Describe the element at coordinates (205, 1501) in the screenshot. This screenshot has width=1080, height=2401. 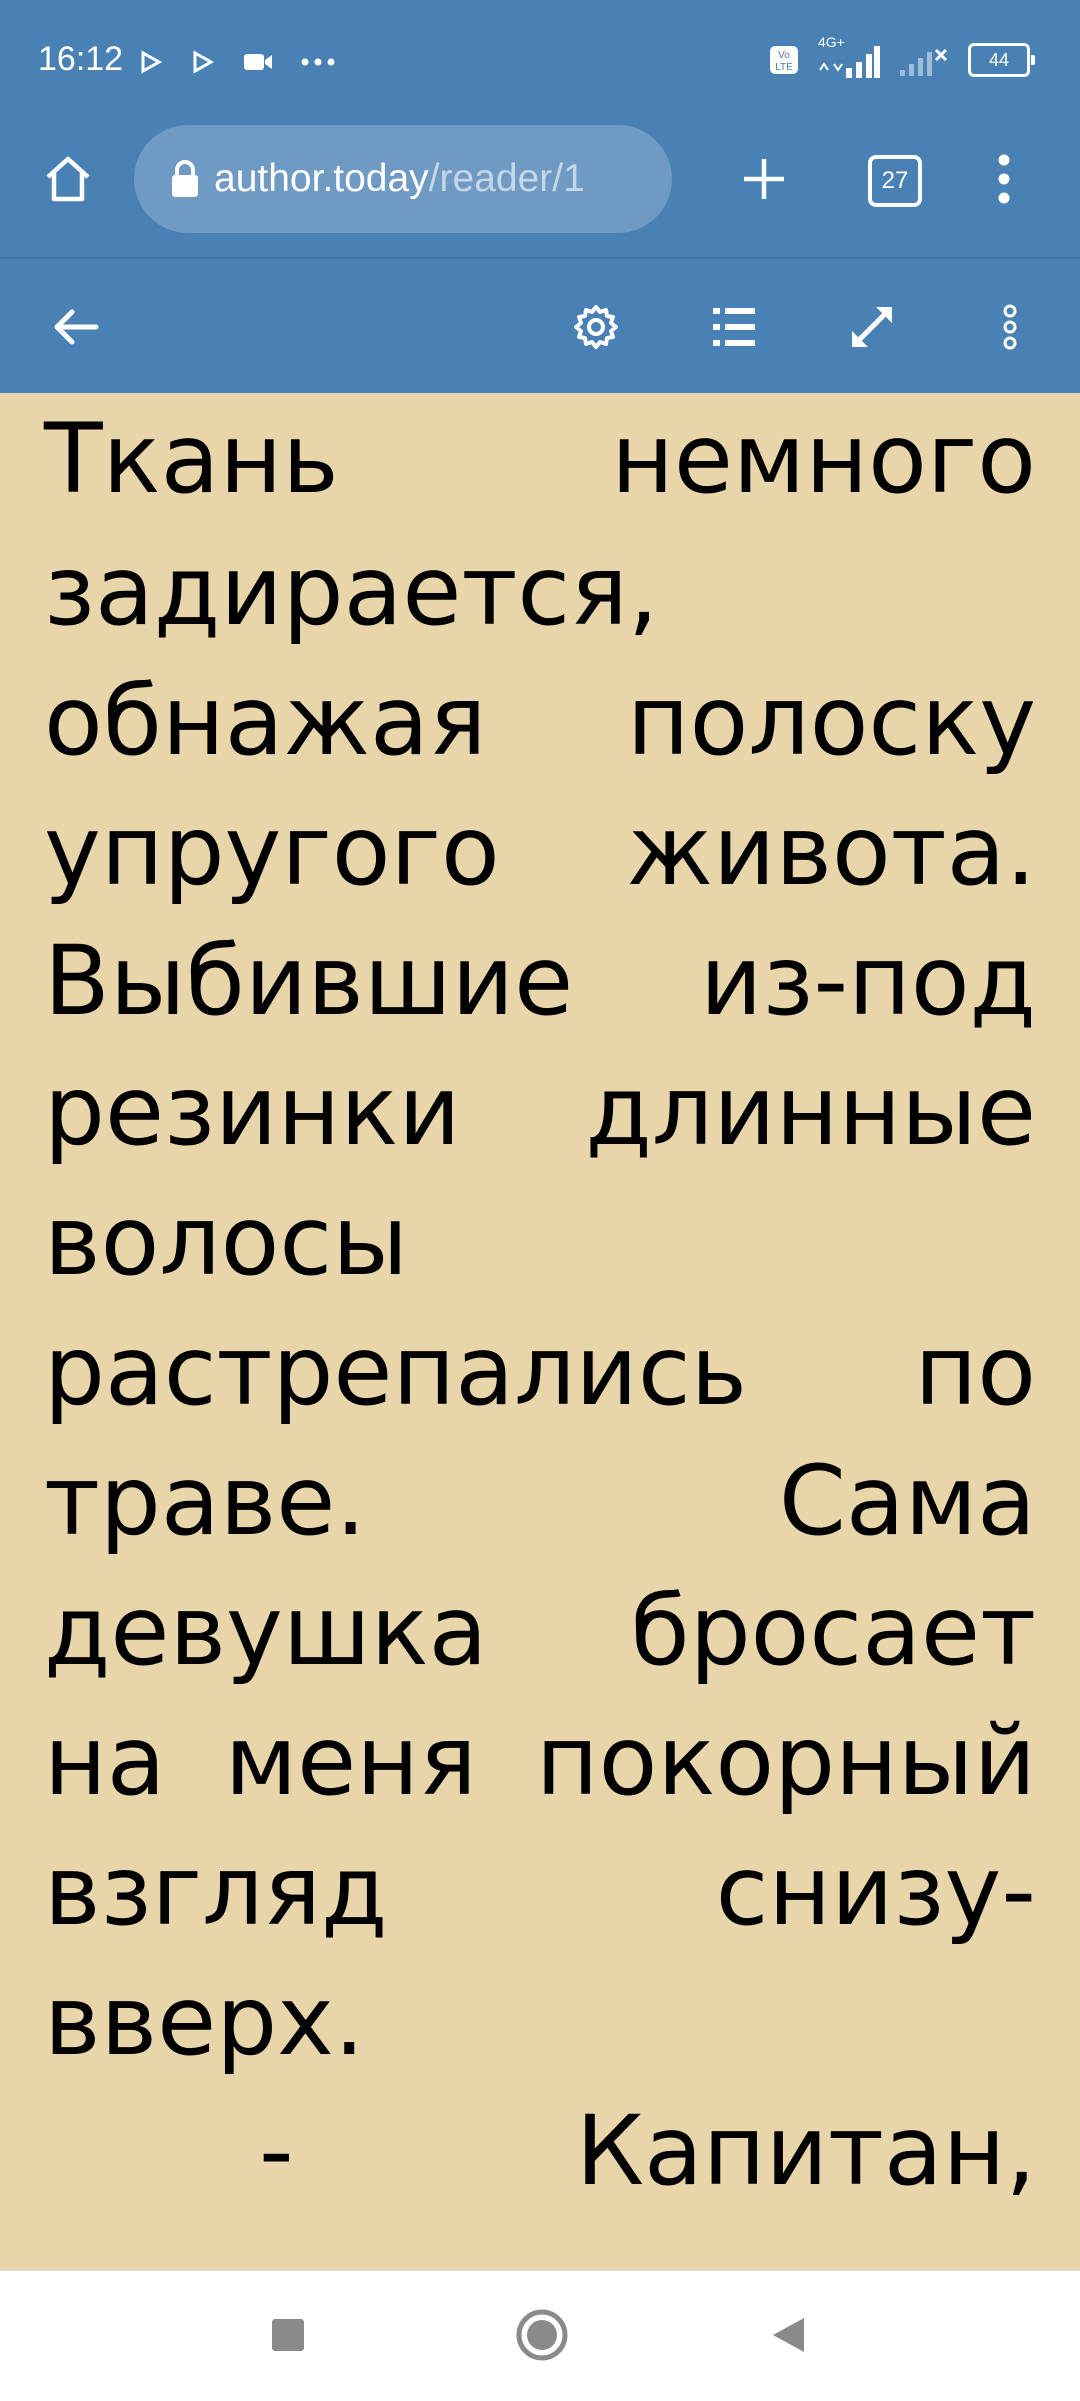
I see `text-word: траве.` at that location.